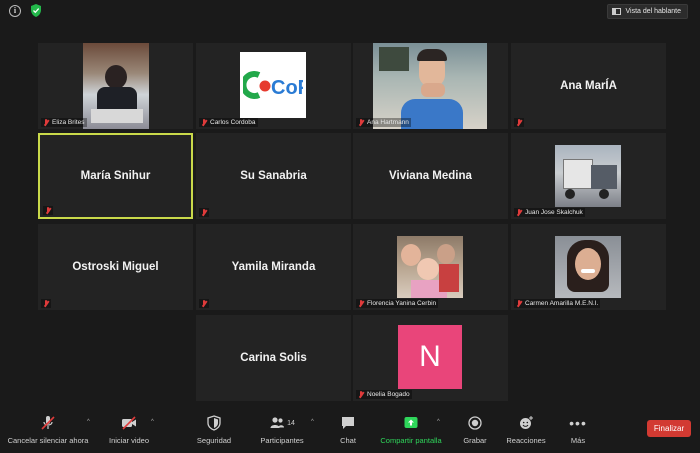 This screenshot has width=700, height=453. I want to click on participants-count: 14, so click(291, 423).